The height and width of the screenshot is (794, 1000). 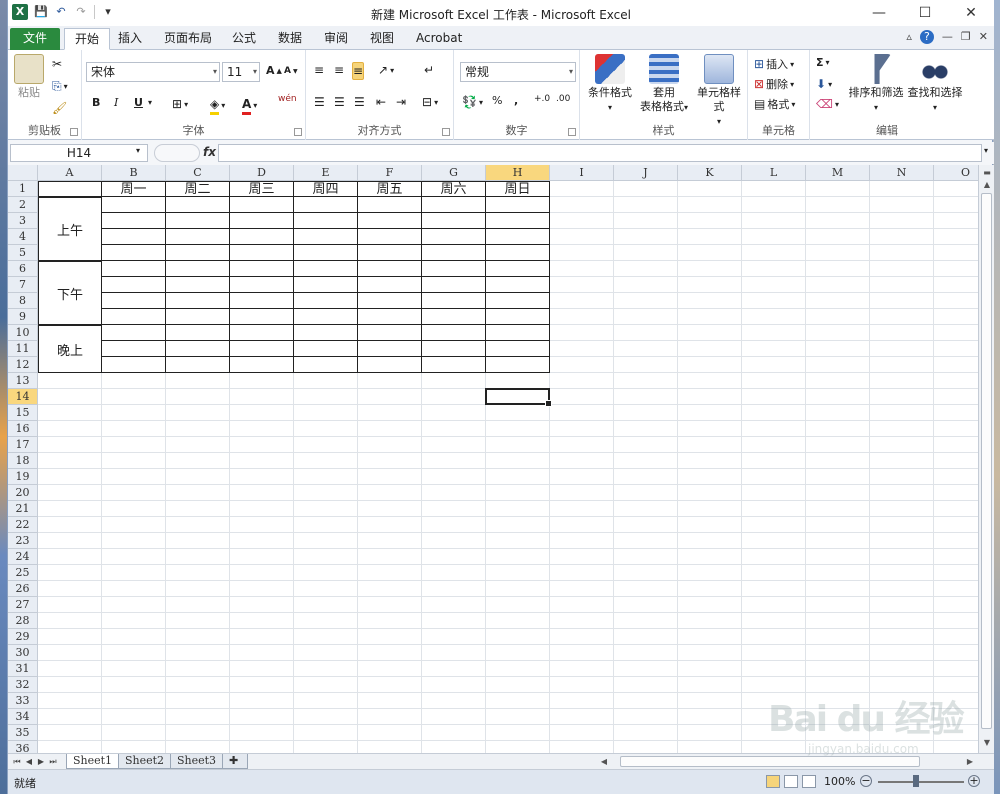 What do you see at coordinates (774, 317) in the screenshot?
I see `cell-l9` at bounding box center [774, 317].